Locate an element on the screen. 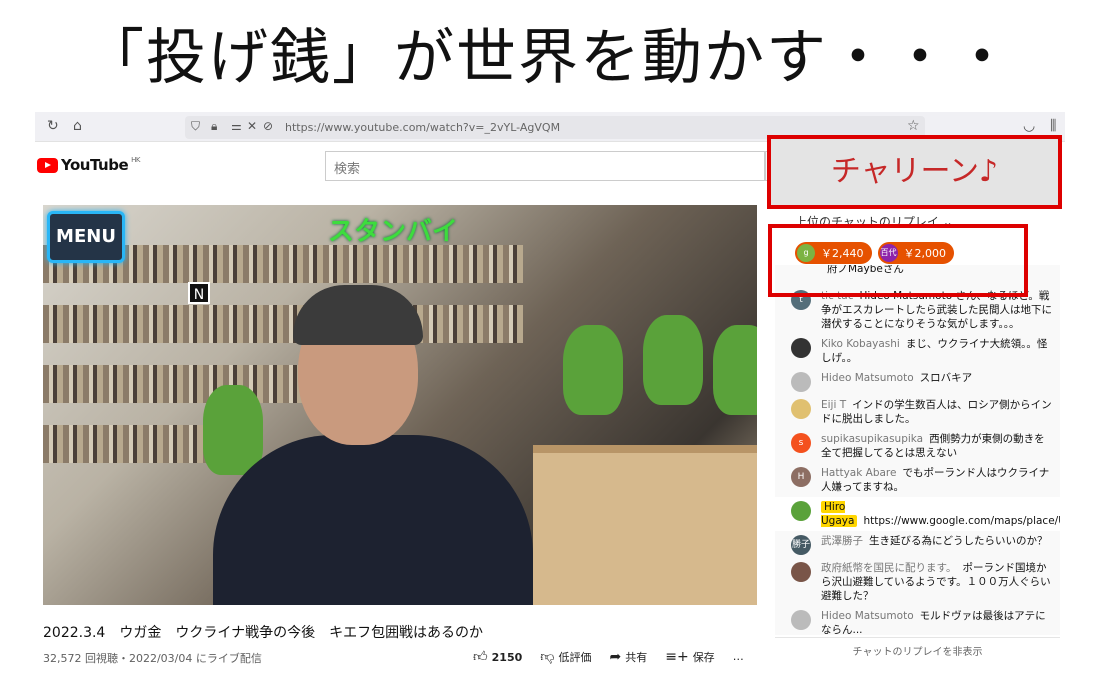 This screenshot has width=1098, height=699. home-icon: ⌂ is located at coordinates (77, 126).